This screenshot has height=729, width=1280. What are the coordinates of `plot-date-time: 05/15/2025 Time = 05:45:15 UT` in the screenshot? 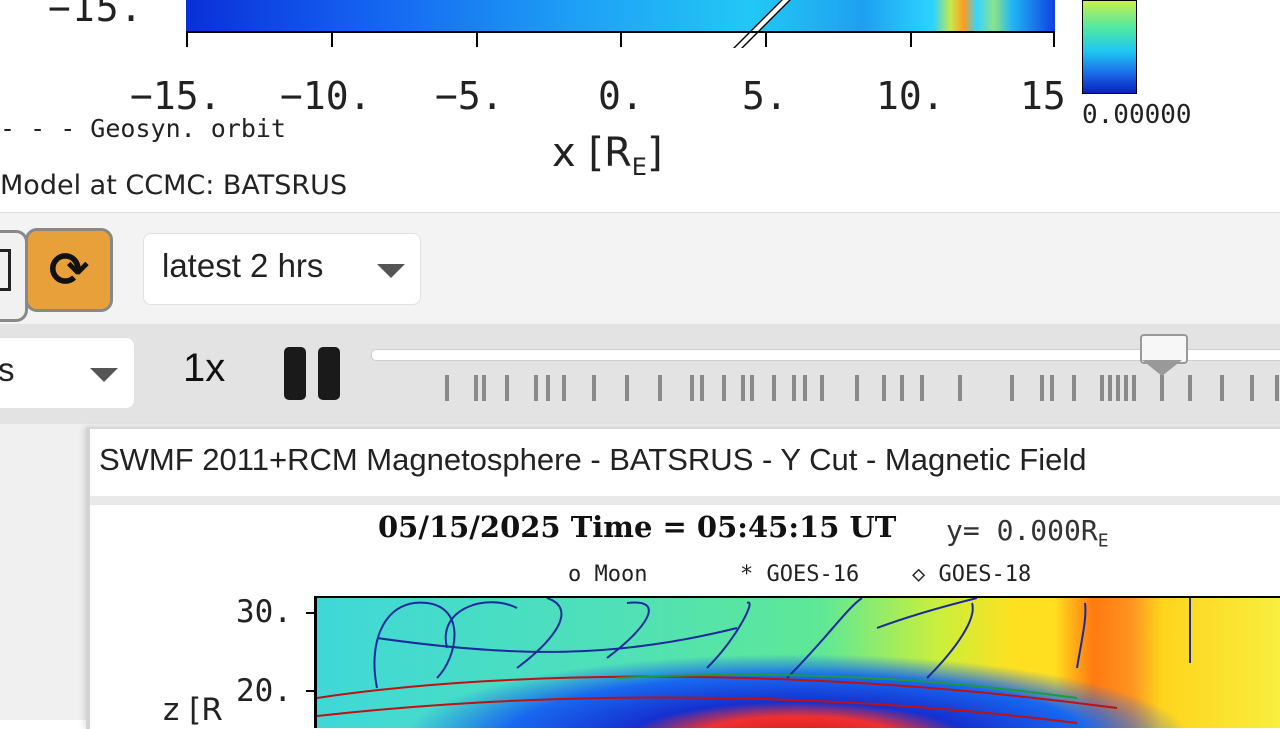 It's located at (637, 527).